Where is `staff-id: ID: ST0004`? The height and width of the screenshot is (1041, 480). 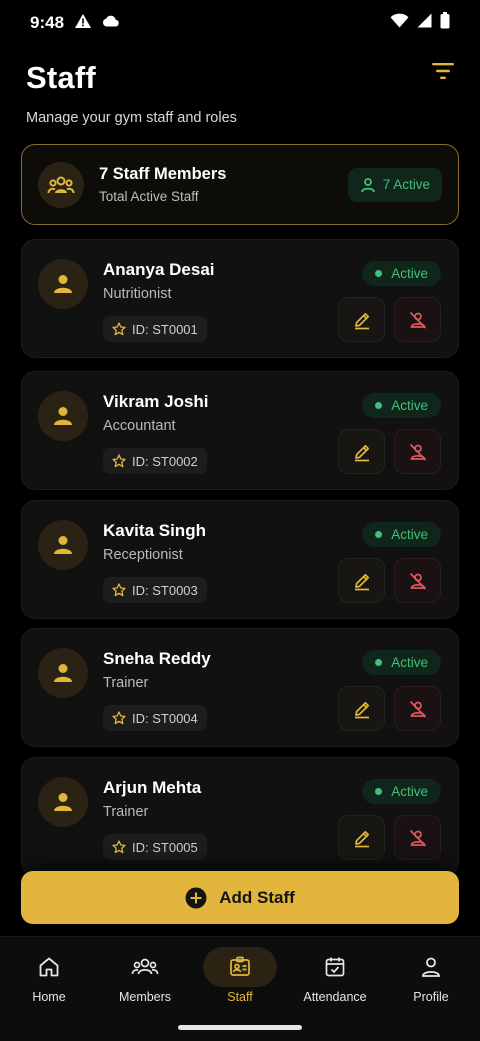
staff-id: ID: ST0004 is located at coordinates (165, 718).